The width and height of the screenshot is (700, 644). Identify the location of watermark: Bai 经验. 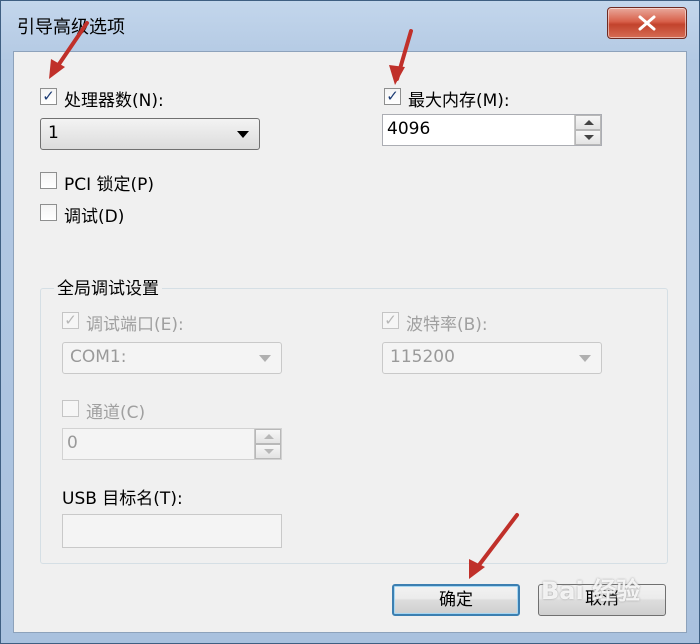
(591, 591).